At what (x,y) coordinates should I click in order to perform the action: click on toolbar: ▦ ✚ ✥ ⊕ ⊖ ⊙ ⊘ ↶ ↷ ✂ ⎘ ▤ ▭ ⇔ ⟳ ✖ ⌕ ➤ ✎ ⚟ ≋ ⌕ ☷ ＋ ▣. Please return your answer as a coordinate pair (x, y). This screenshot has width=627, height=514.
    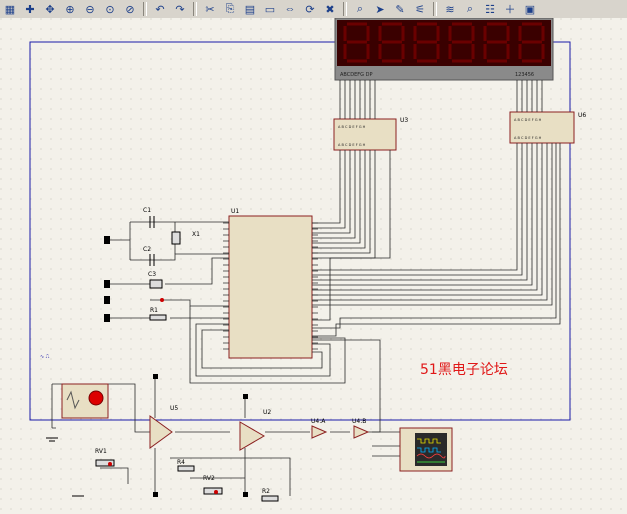
    Looking at the image, I should click on (313, 9).